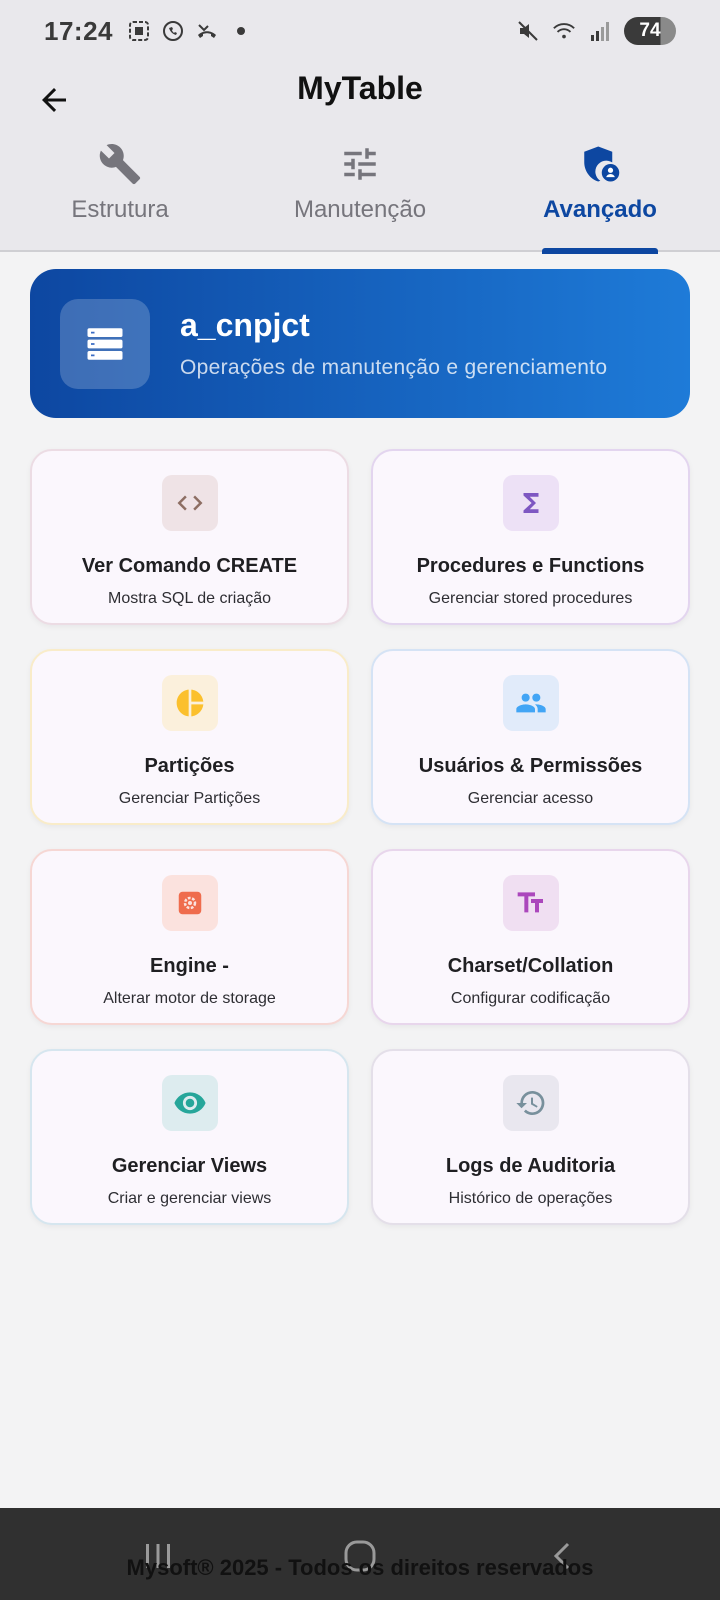 The width and height of the screenshot is (720, 1600). I want to click on pie-chart-icon, so click(189, 703).